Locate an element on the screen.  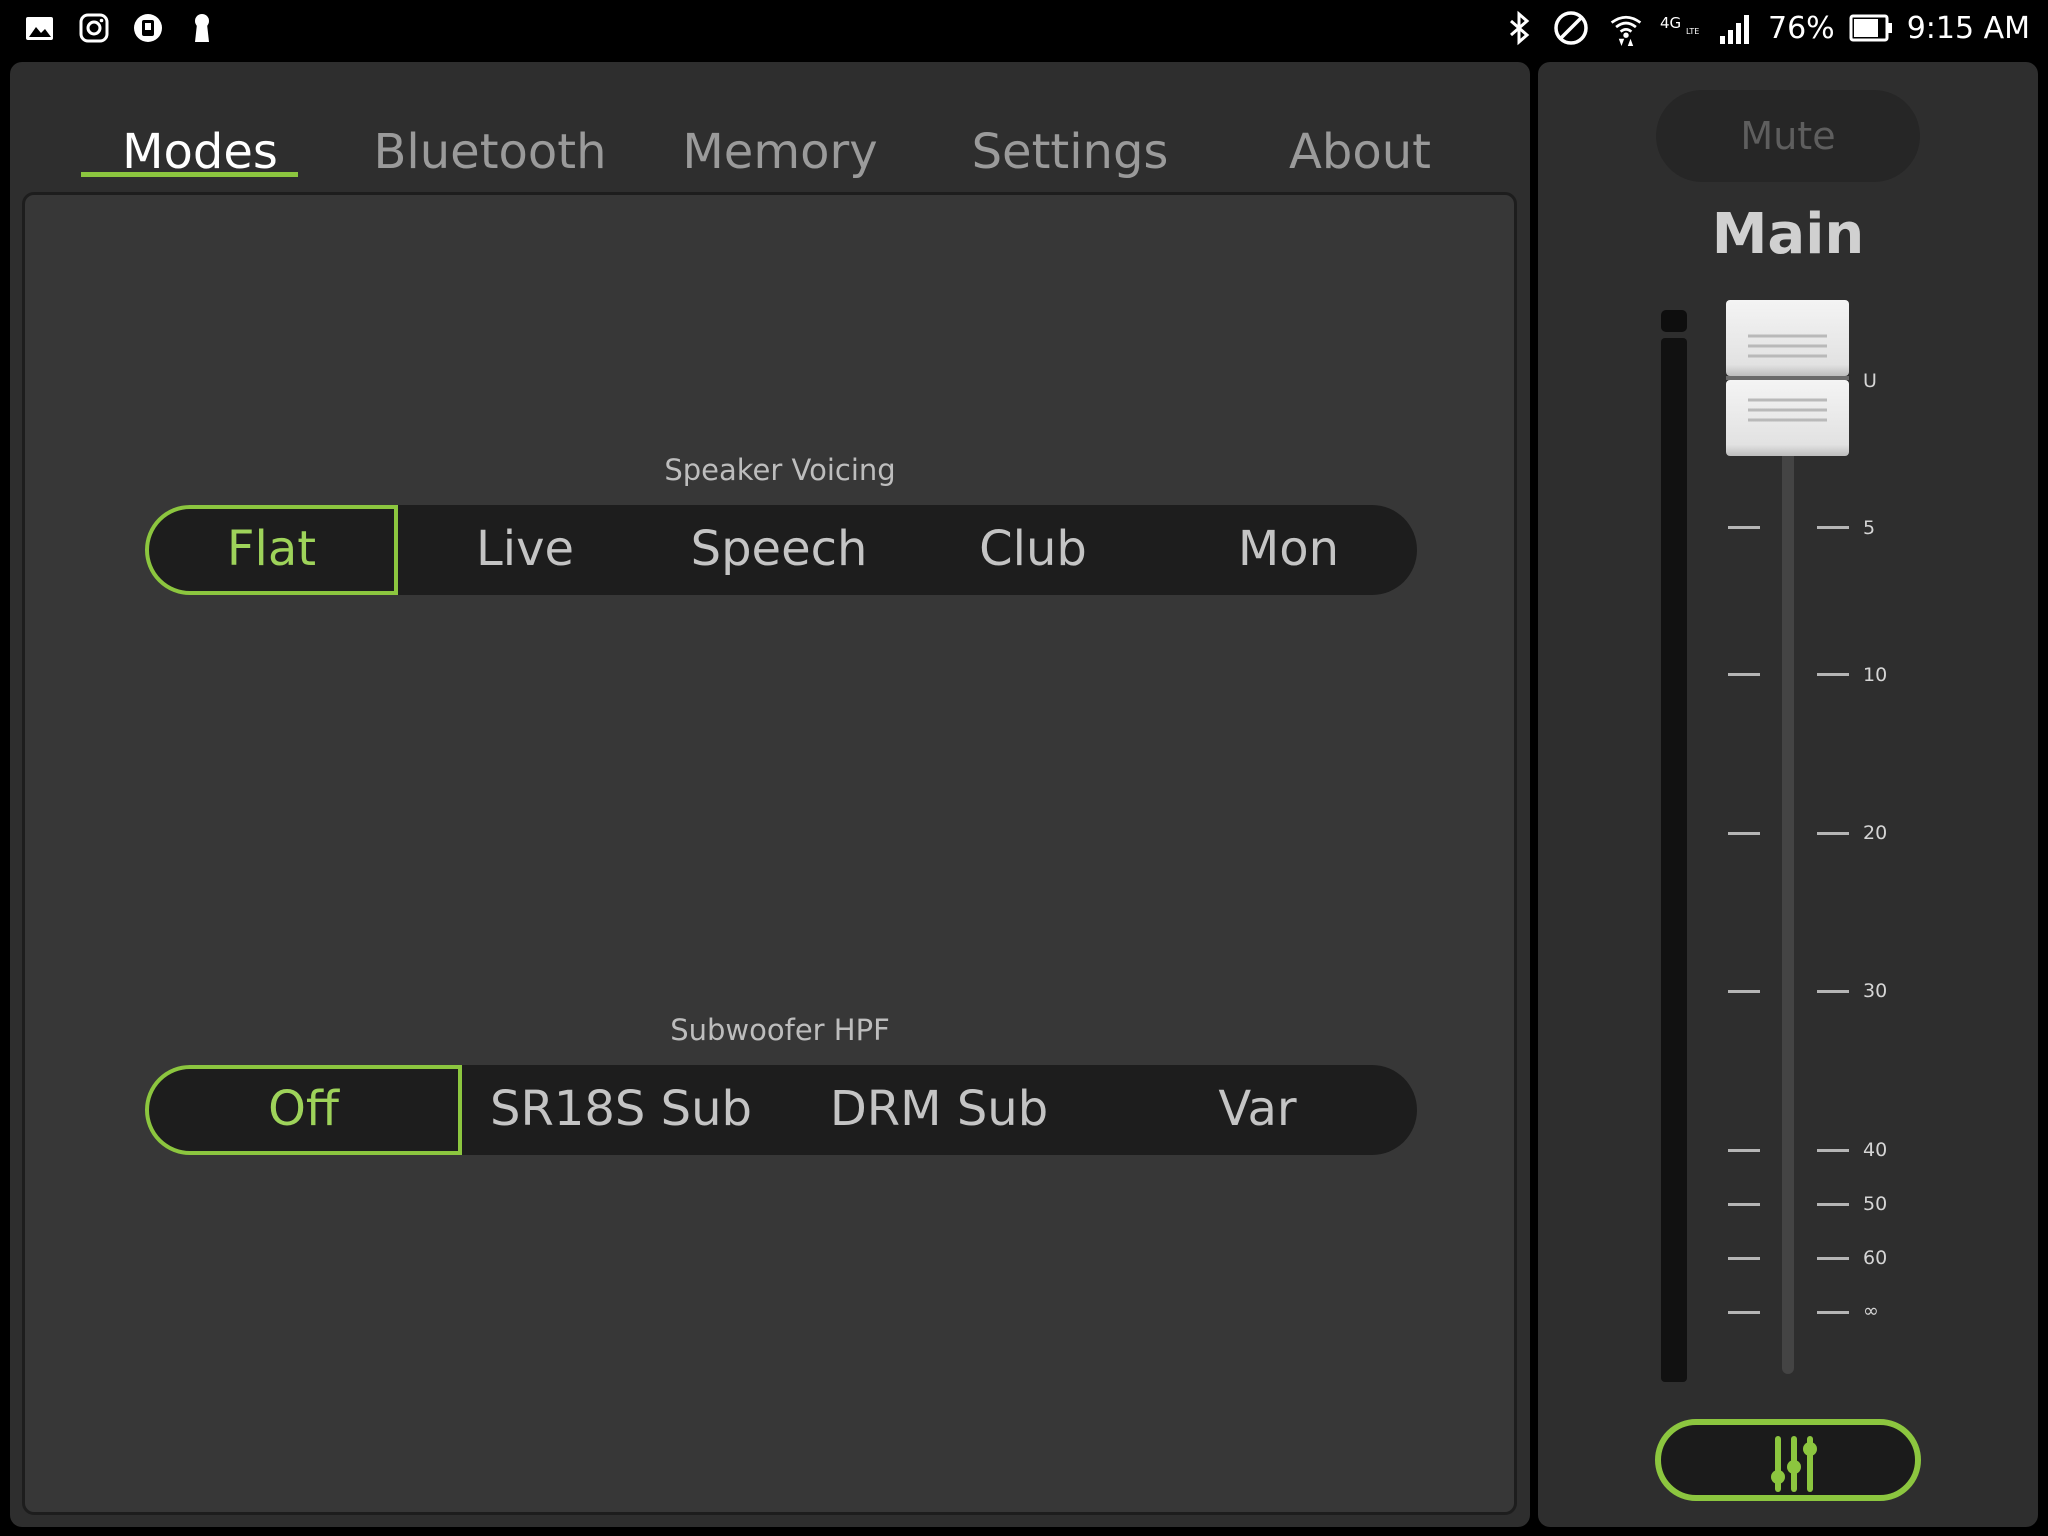
clock: 9:15 AM is located at coordinates (1968, 28).